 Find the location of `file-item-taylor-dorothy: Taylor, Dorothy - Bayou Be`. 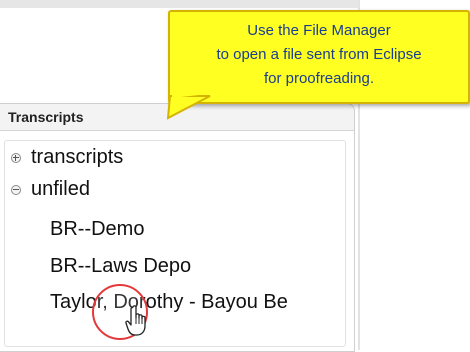

file-item-taylor-dorothy: Taylor, Dorothy - Bayou Be is located at coordinates (169, 302).